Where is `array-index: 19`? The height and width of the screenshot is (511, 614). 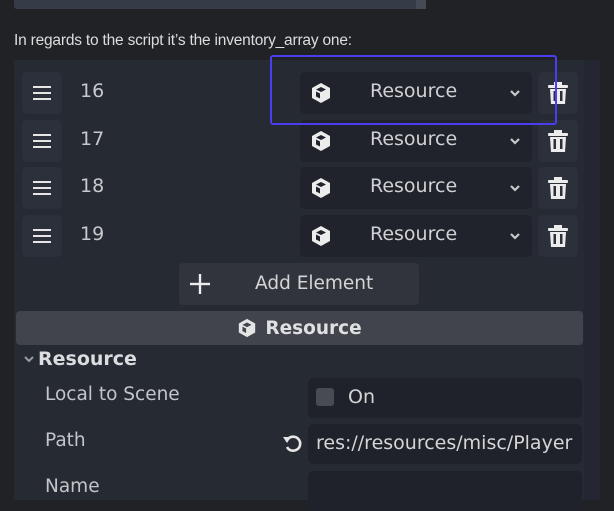 array-index: 19 is located at coordinates (92, 234).